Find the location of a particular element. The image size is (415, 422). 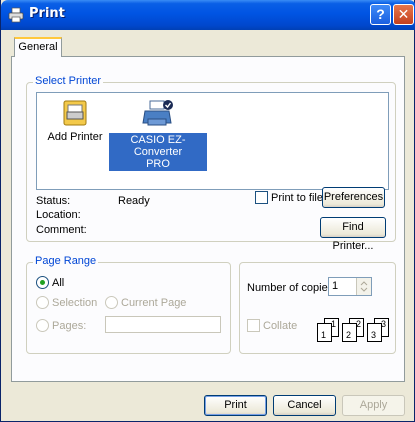

status-label: Status: is located at coordinates (53, 201).